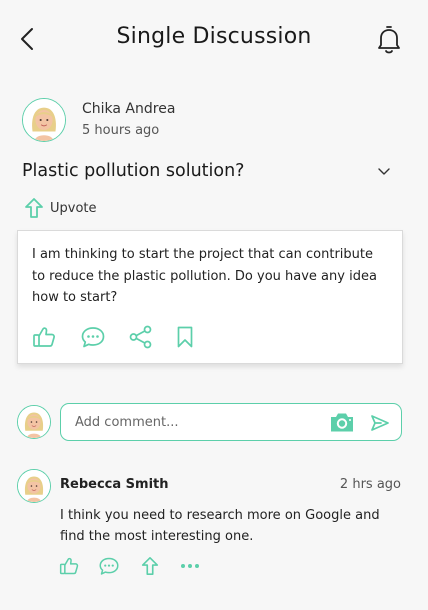  I want to click on author-avatar, so click(44, 120).